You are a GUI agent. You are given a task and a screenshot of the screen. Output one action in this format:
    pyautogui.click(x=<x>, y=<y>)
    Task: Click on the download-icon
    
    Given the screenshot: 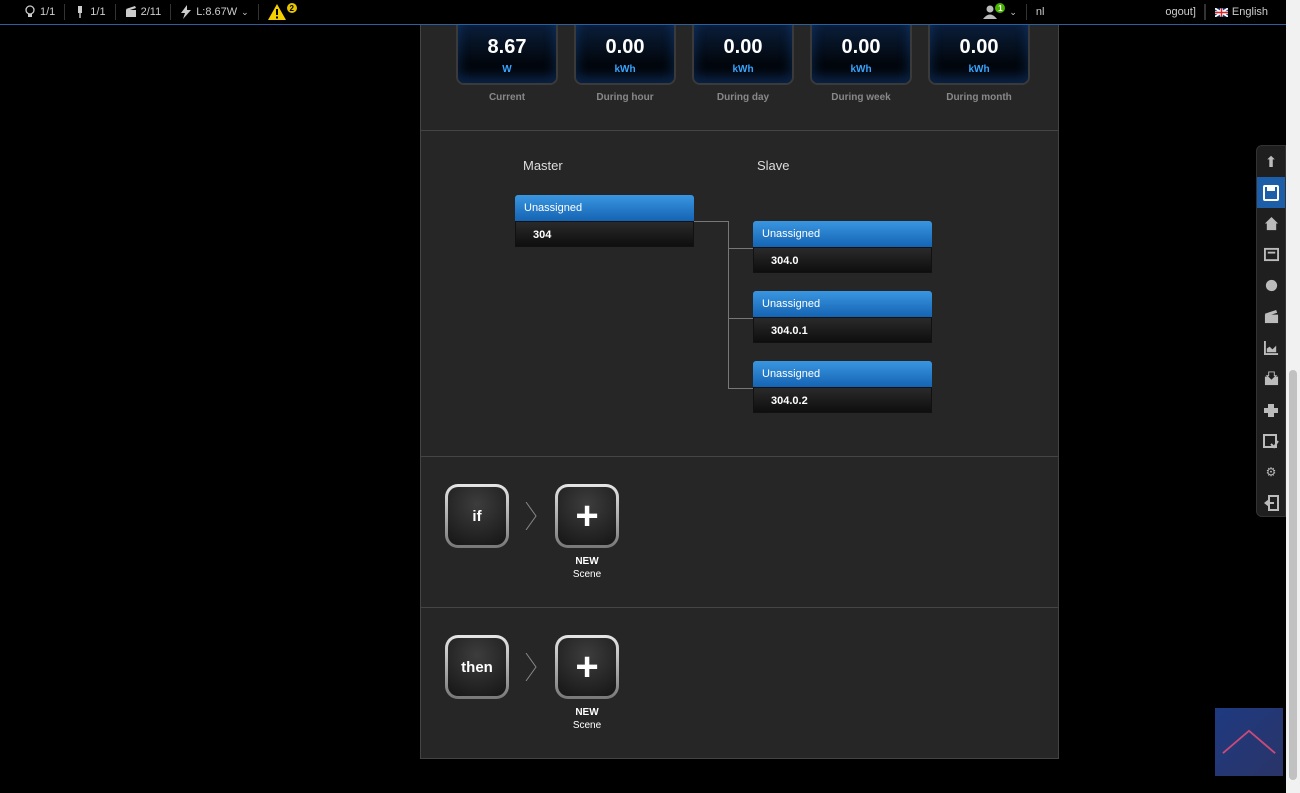 What is the action you would take?
    pyautogui.click(x=1271, y=378)
    